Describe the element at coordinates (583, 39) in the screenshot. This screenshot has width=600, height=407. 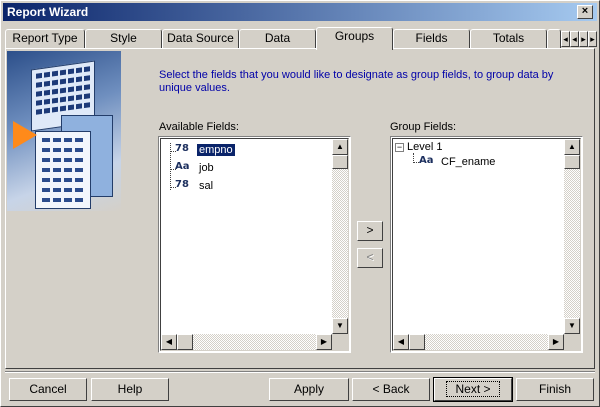
I see `tab-scroll-right-icon: ▸` at that location.